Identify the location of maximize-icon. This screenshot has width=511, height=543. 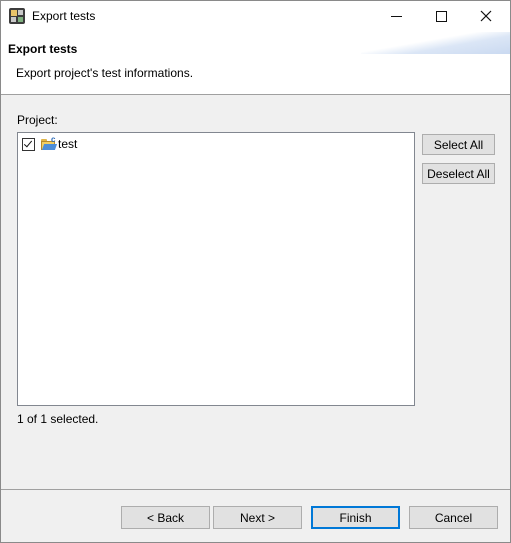
(441, 16).